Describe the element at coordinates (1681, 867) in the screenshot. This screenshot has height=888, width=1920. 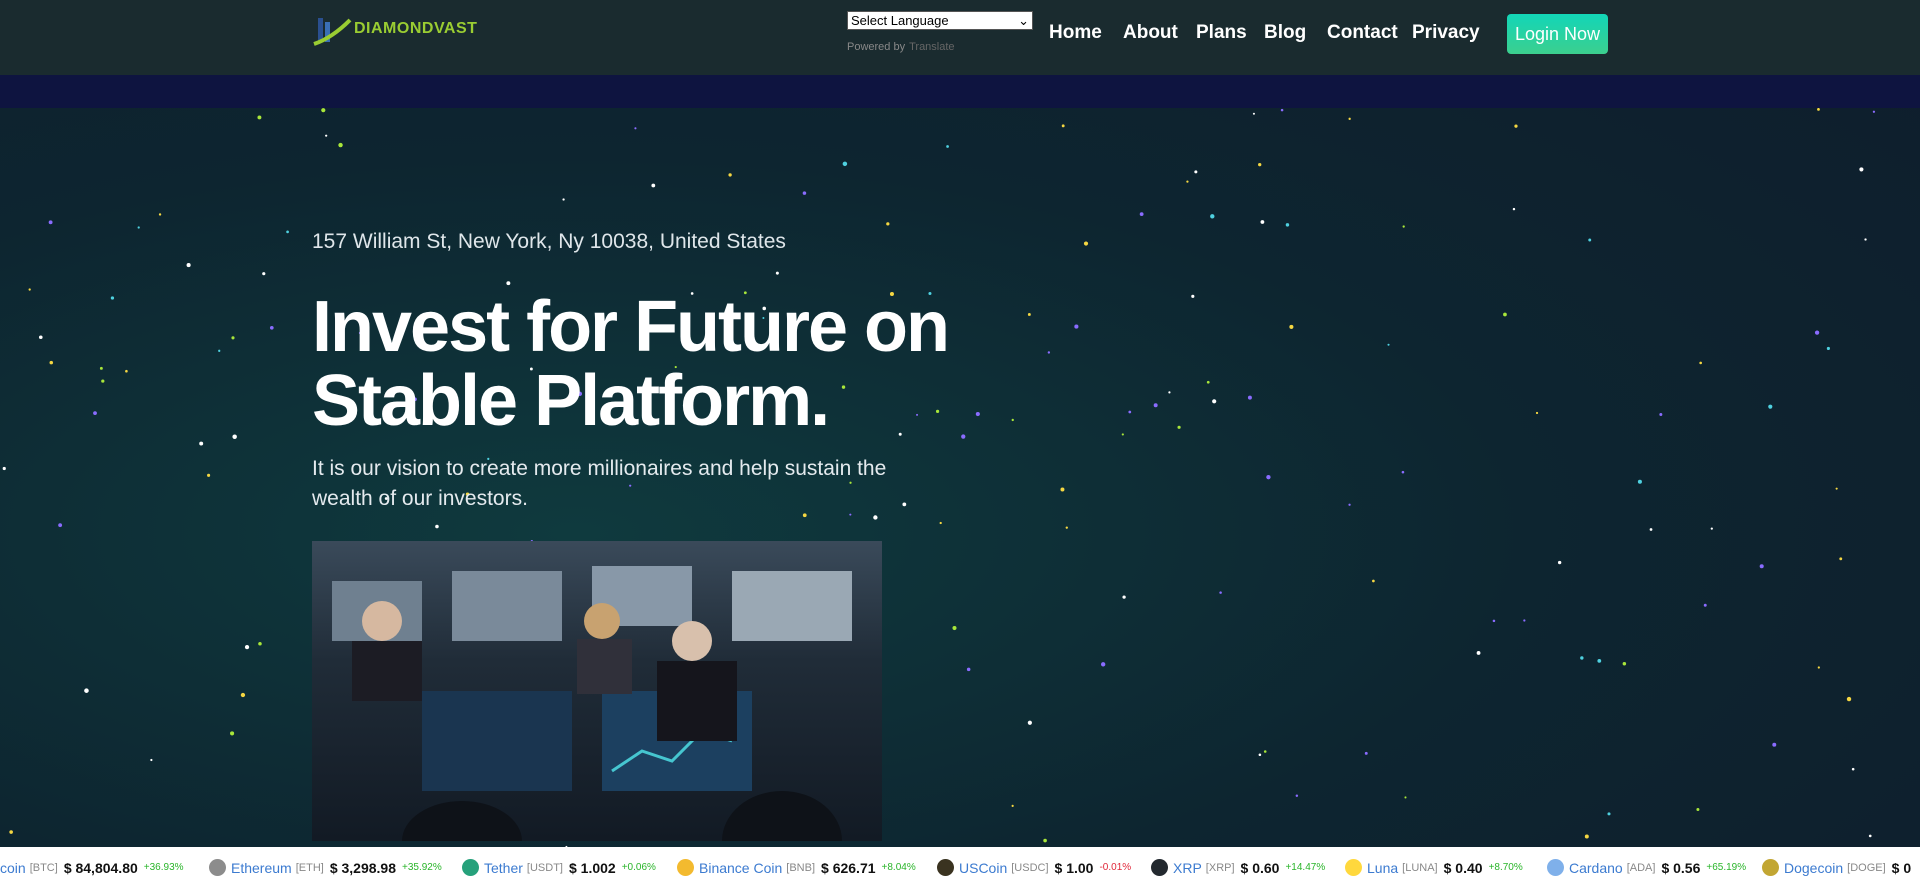
I see `coin-price: $ 0.56` at that location.